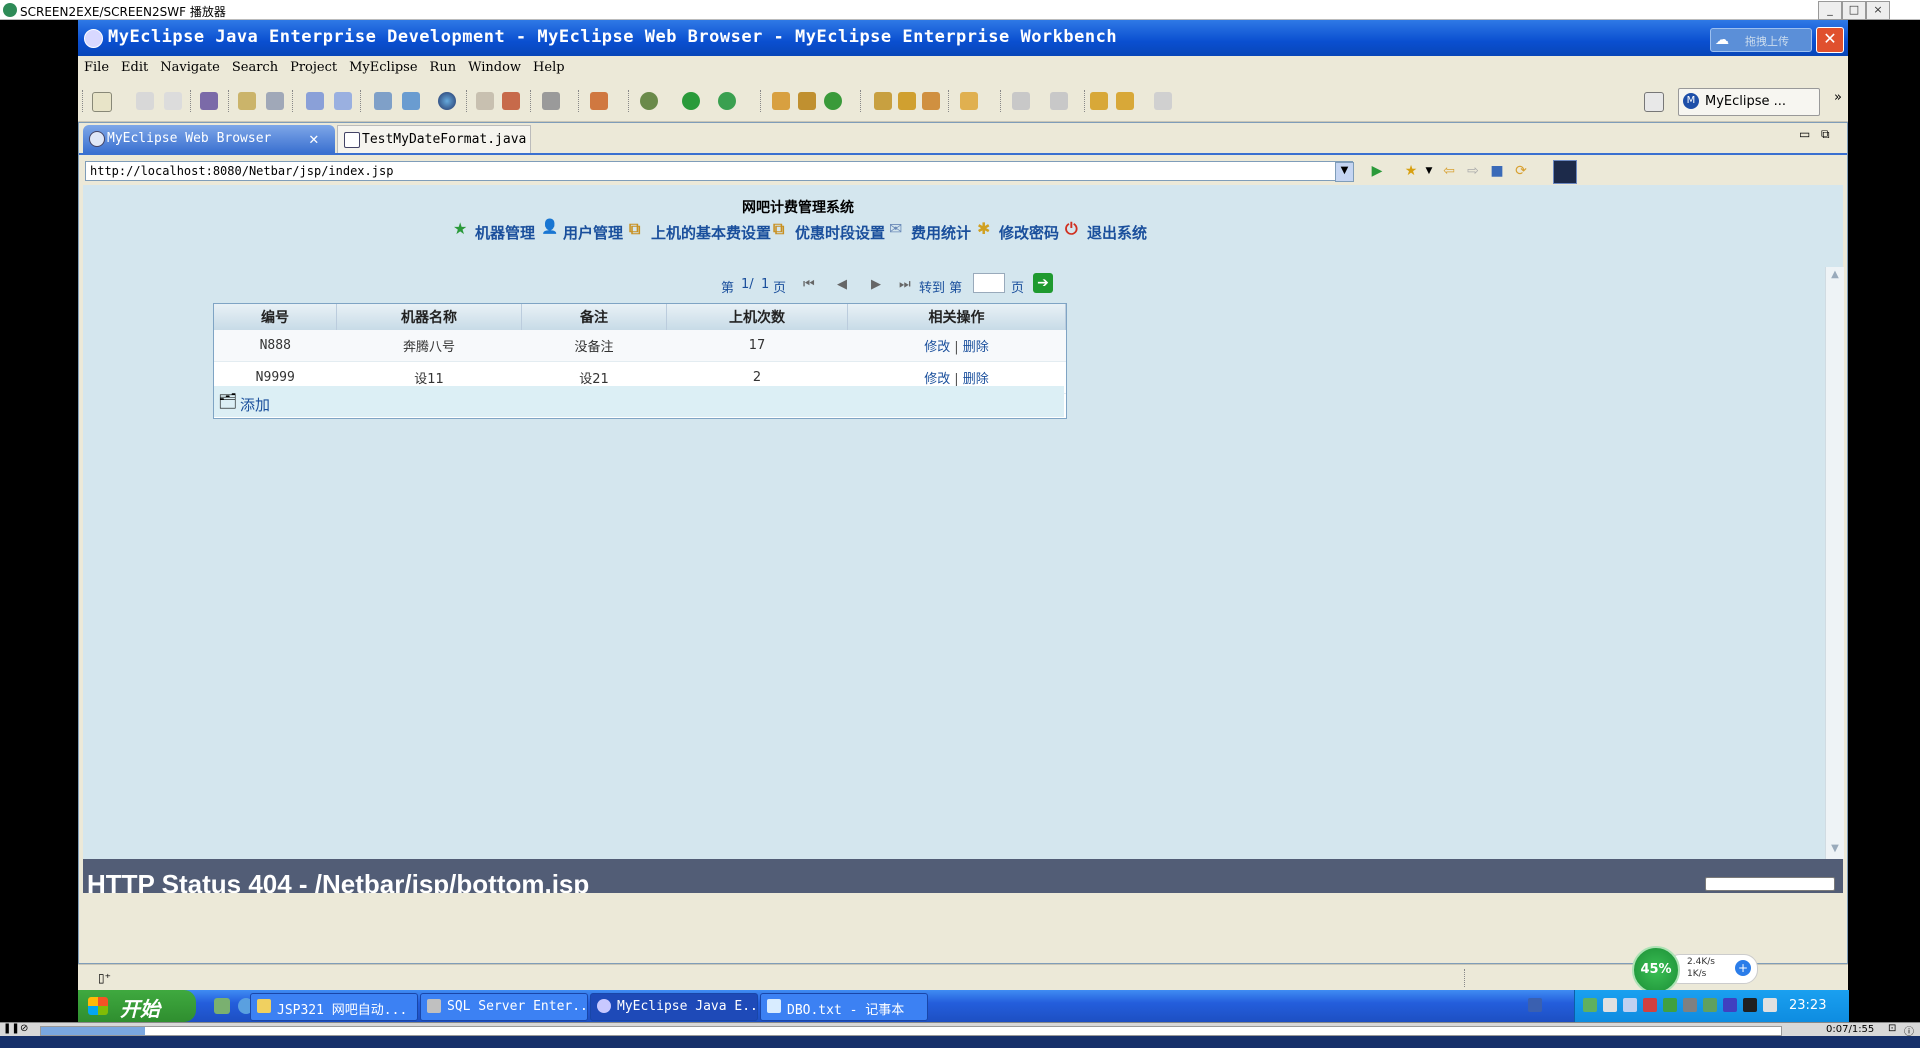 The height and width of the screenshot is (1048, 1920). I want to click on fullscreen-icon: ⊡, so click(1892, 1028).